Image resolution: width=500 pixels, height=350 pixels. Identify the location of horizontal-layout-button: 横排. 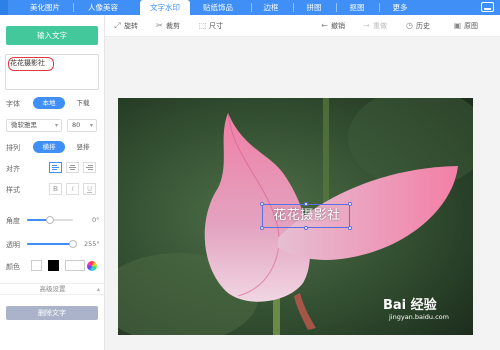
(49, 147).